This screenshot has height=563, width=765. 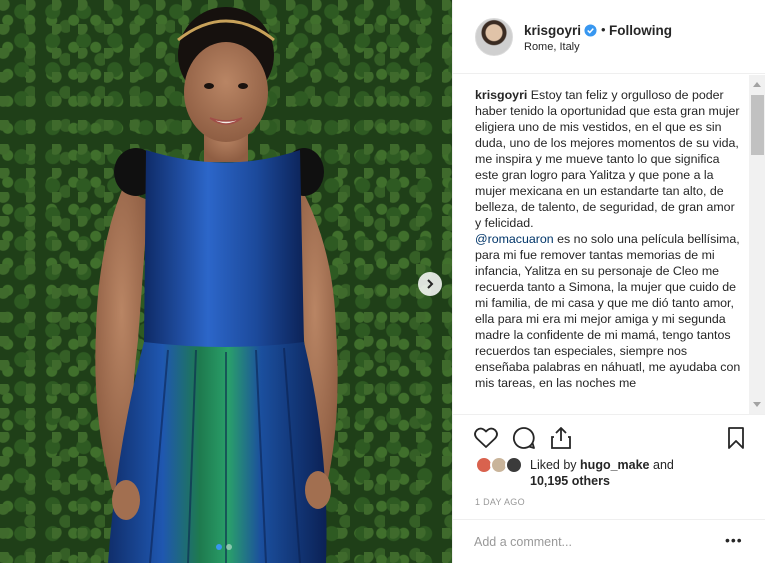 What do you see at coordinates (561, 438) in the screenshot?
I see `share-icon` at bounding box center [561, 438].